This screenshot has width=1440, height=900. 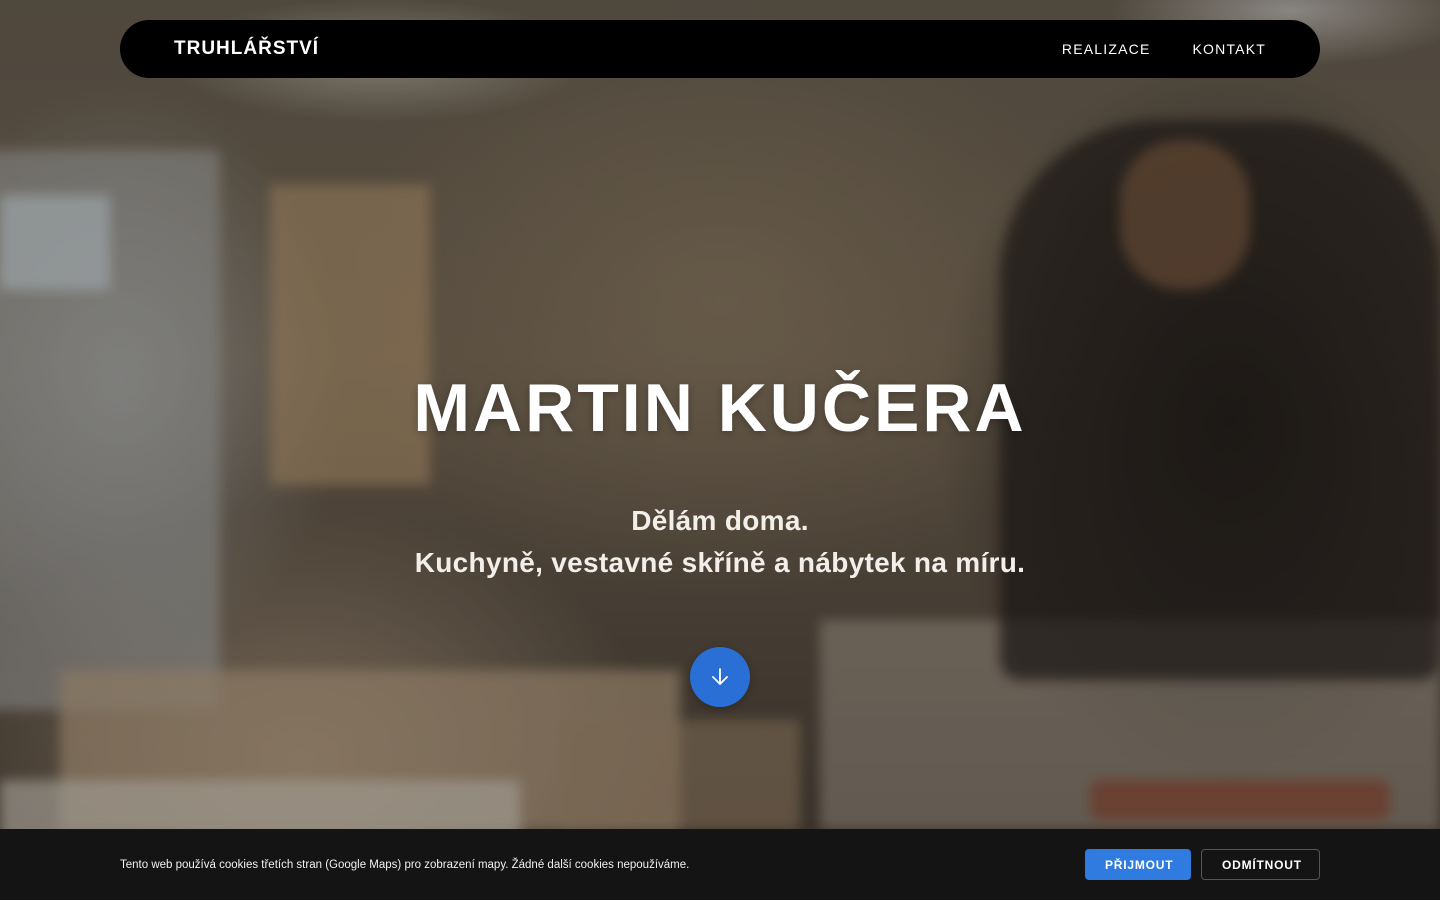 I want to click on hero-title: MARTIN KUČERA, so click(x=720, y=408).